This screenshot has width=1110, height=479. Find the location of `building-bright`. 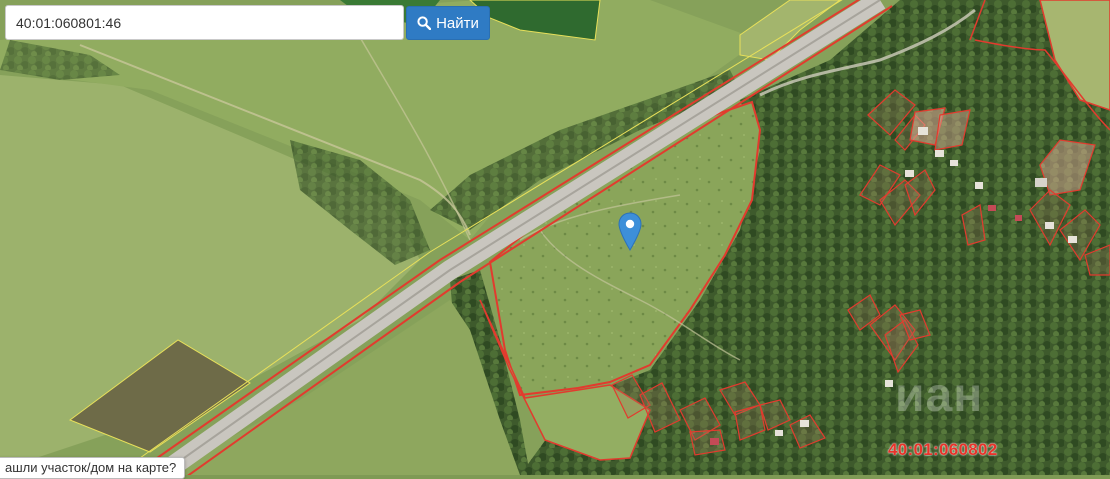

building-bright is located at coordinates (1041, 182).